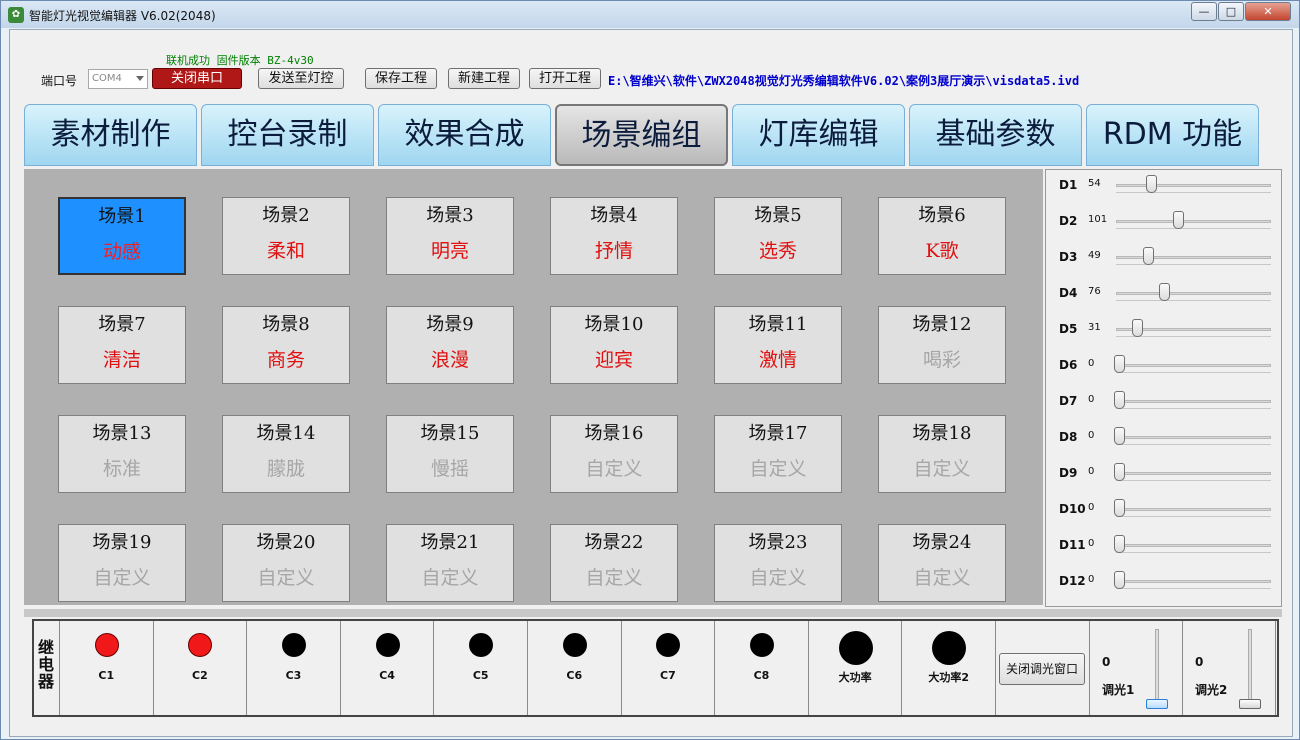 This screenshot has width=1300, height=740. I want to click on relay-2: C2, so click(201, 668).